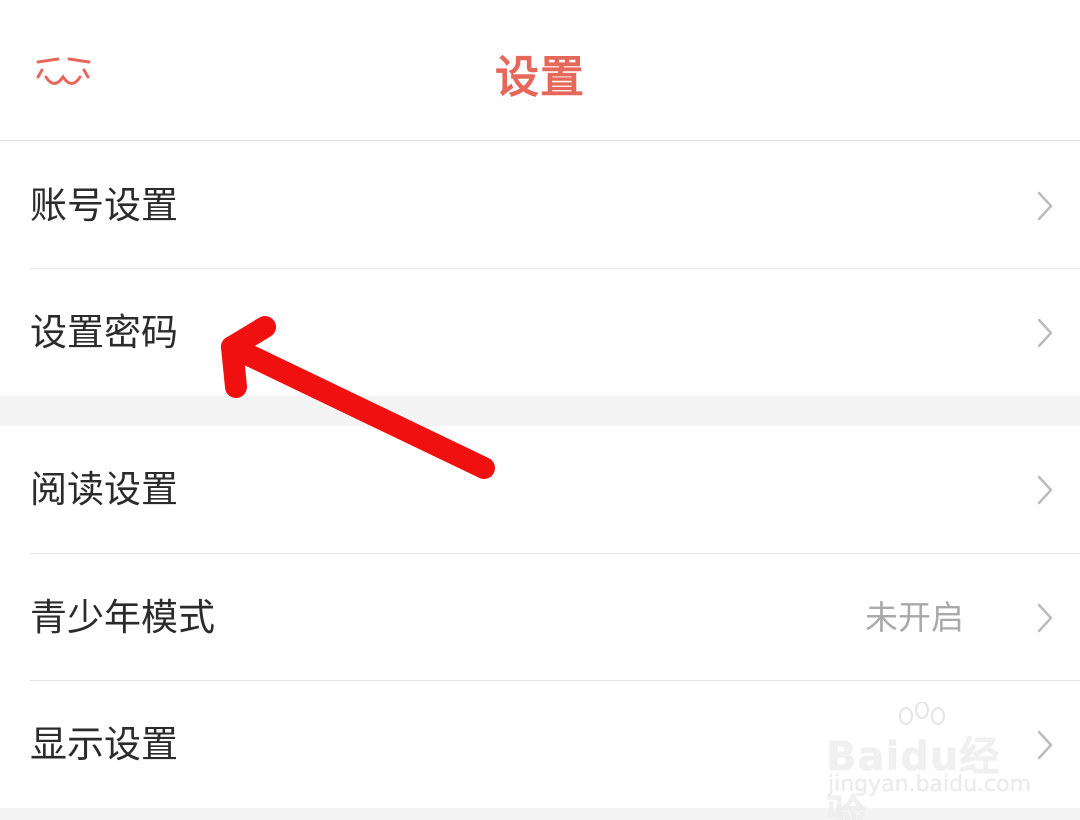 The image size is (1080, 820). What do you see at coordinates (104, 744) in the screenshot?
I see `settings-item-label: 显示设置` at bounding box center [104, 744].